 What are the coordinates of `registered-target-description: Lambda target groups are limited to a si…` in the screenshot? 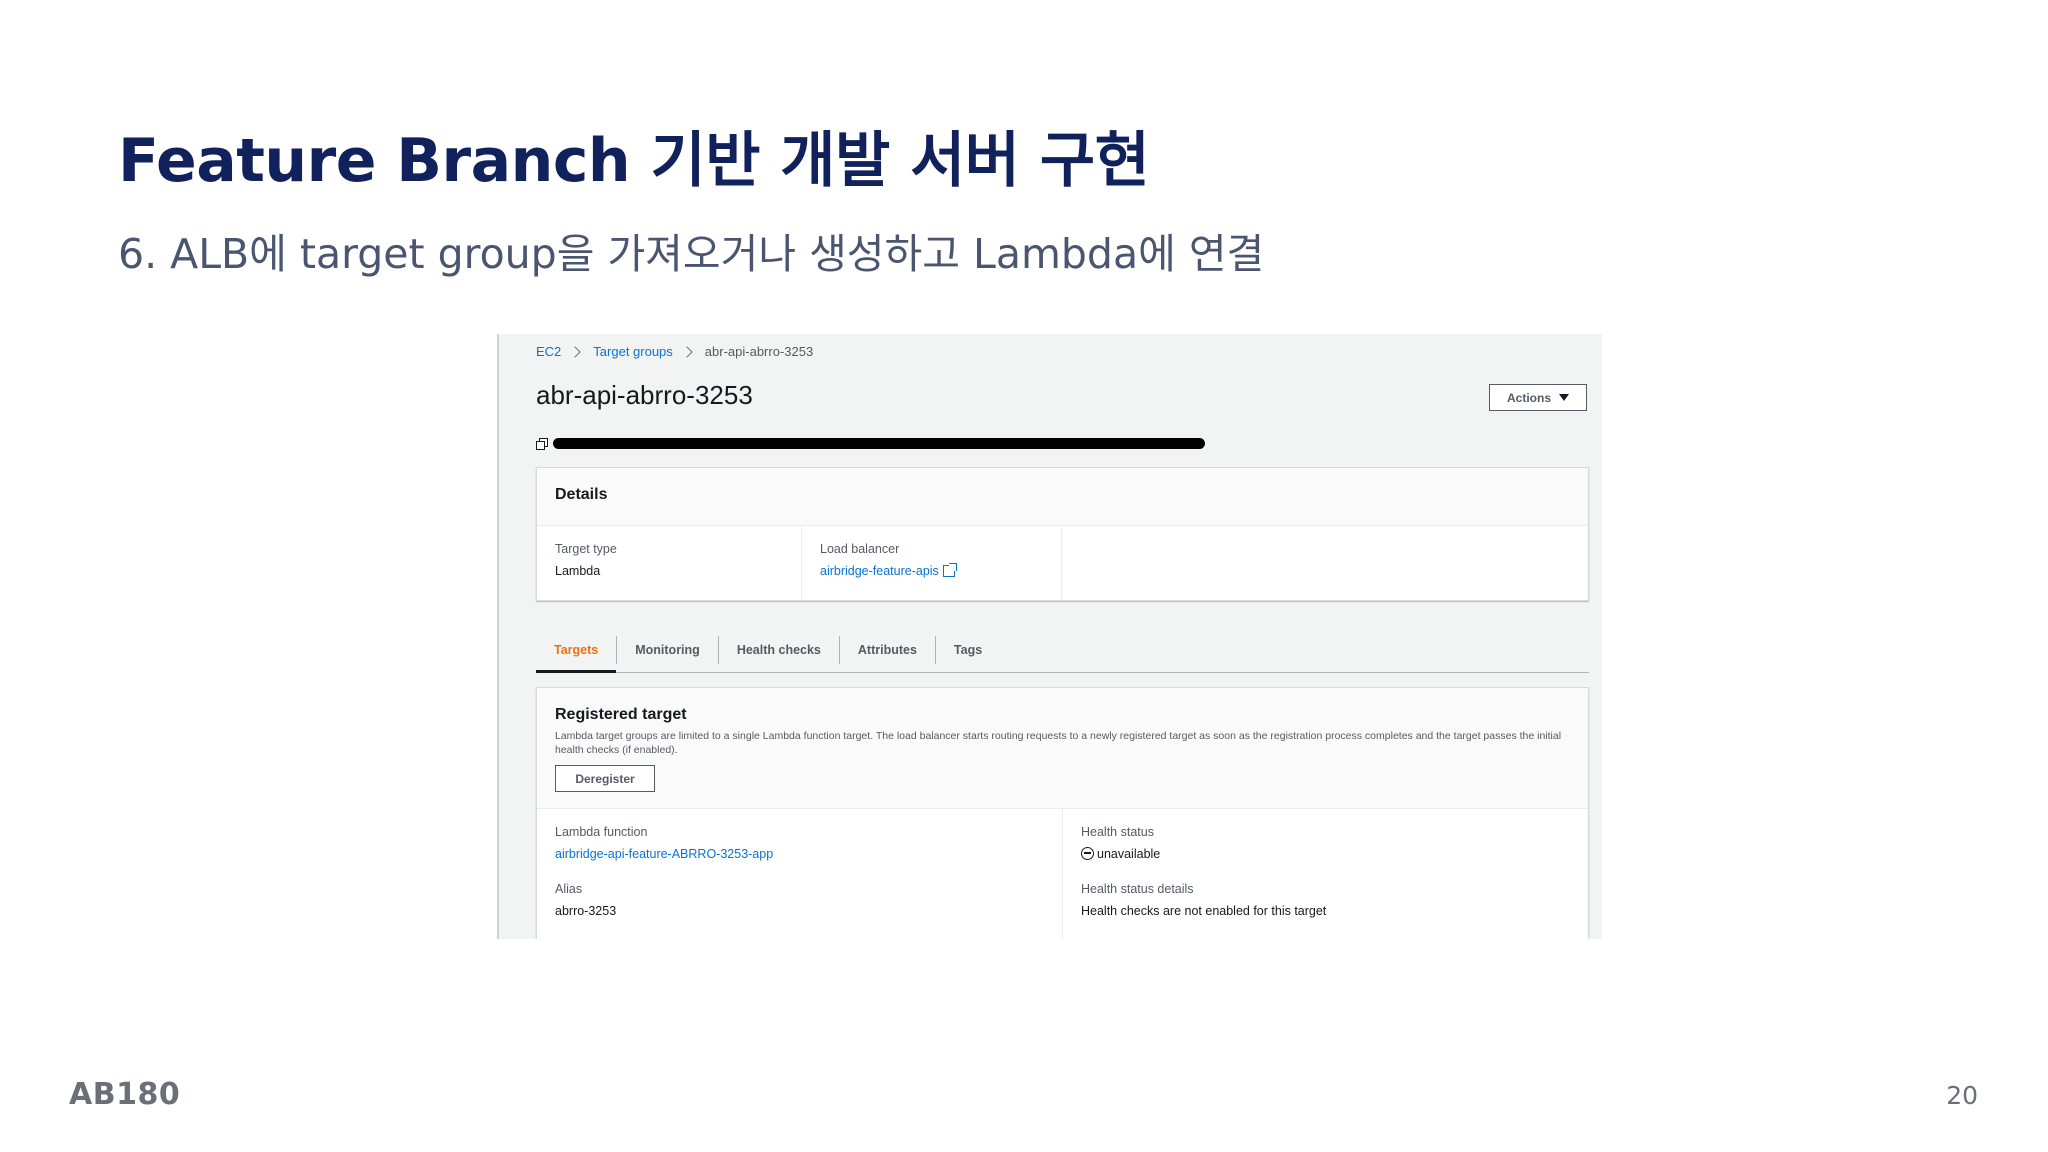 It's located at (1058, 743).